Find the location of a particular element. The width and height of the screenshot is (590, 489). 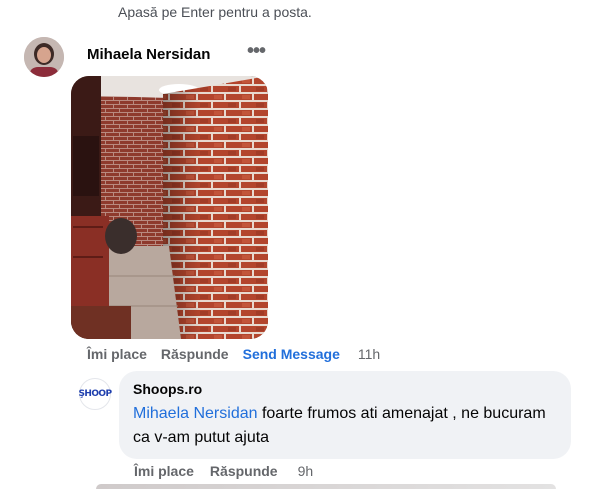

page-avatar-logo-text: ŞHOOP is located at coordinates (95, 394).